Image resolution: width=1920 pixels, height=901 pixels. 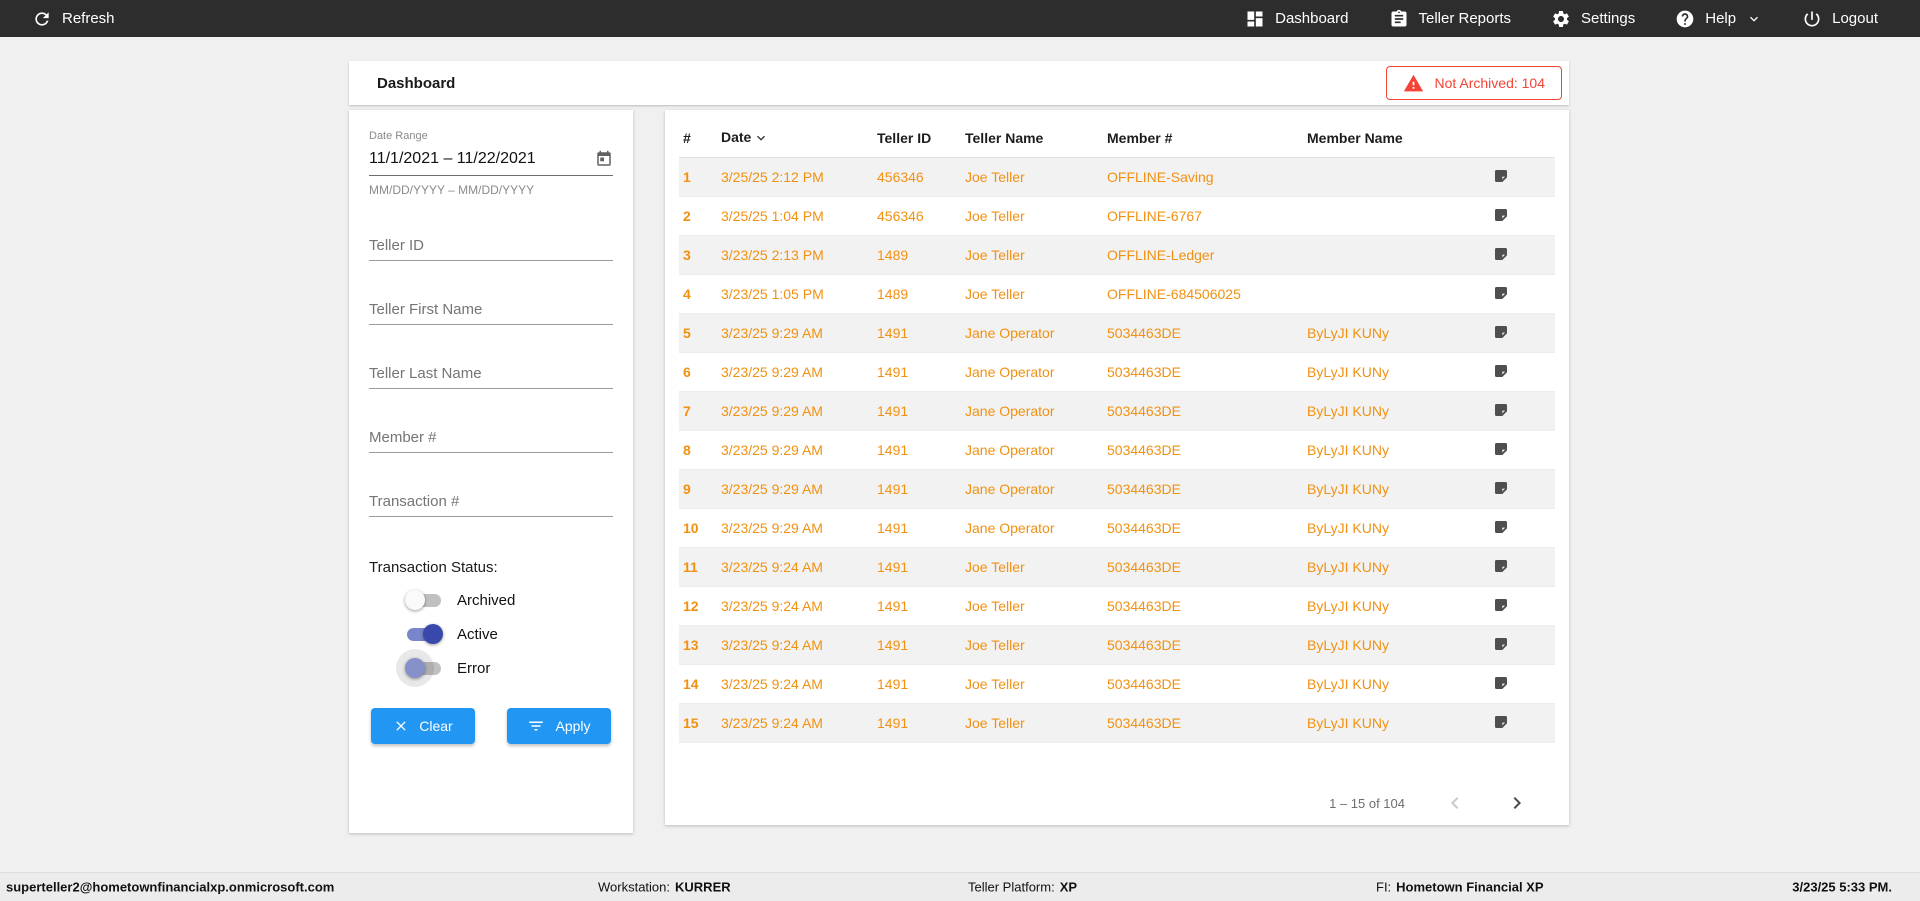 What do you see at coordinates (73, 19) in the screenshot?
I see `refresh-button: Refresh` at bounding box center [73, 19].